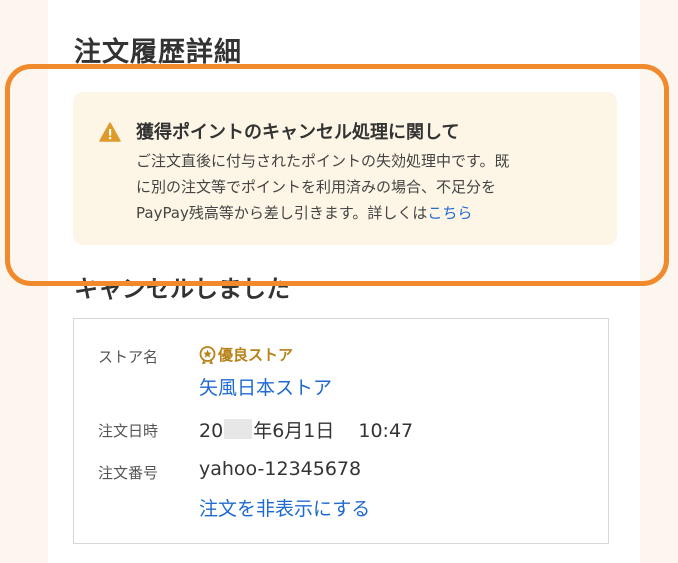 The width and height of the screenshot is (678, 563). I want to click on order-date-value: 20 年6月1日 10:47, so click(306, 429).